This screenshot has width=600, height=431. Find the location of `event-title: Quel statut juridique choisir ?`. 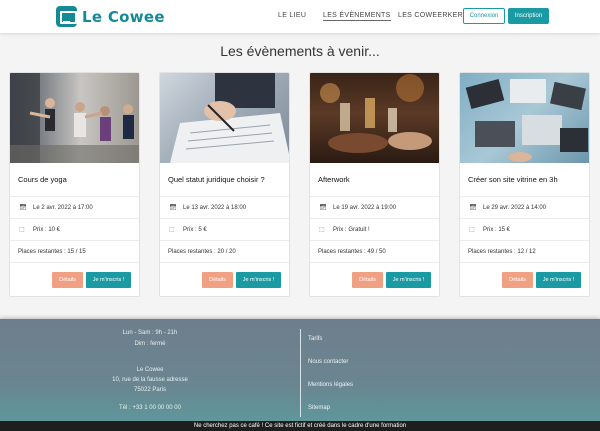

event-title: Quel statut juridique choisir ? is located at coordinates (224, 180).